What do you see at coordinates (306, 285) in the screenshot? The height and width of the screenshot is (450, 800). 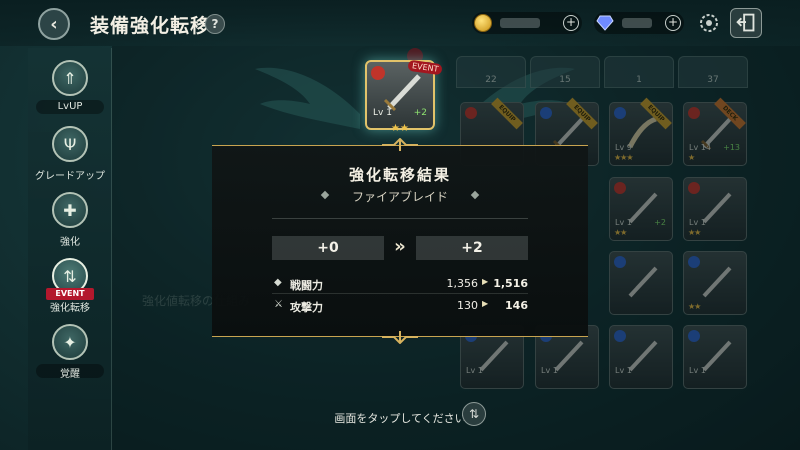 I see `stat-name: 戦闘力` at bounding box center [306, 285].